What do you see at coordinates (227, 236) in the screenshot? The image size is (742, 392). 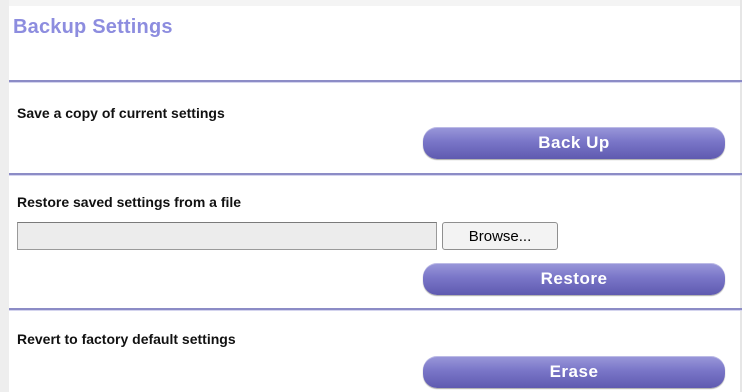 I see `restore-file-input` at bounding box center [227, 236].